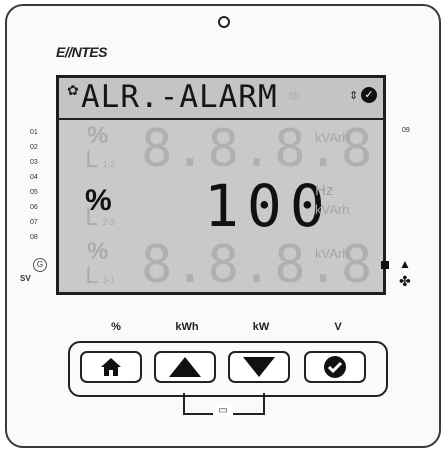 The width and height of the screenshot is (448, 453). I want to click on home-icon, so click(111, 367).